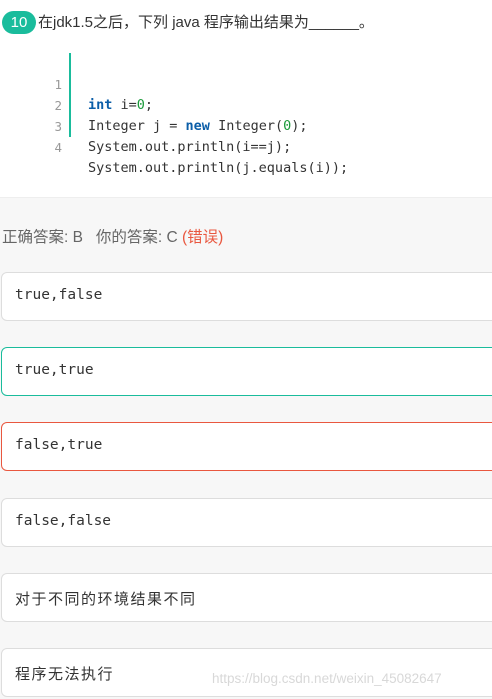 The width and height of the screenshot is (492, 699). I want to click on code-text: System.out.println(j.equals(i));, so click(218, 168).